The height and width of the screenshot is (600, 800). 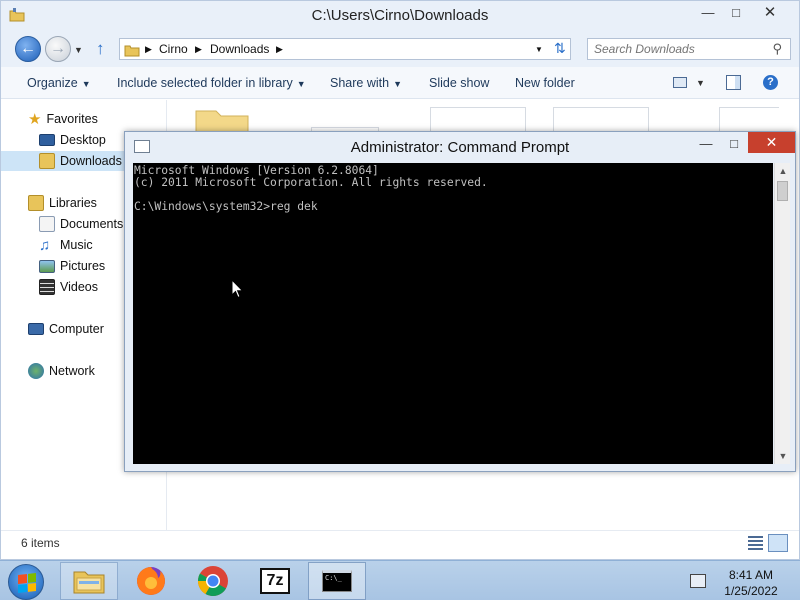 I want to click on nav-favorites: ★ Favorites, so click(x=83, y=119).